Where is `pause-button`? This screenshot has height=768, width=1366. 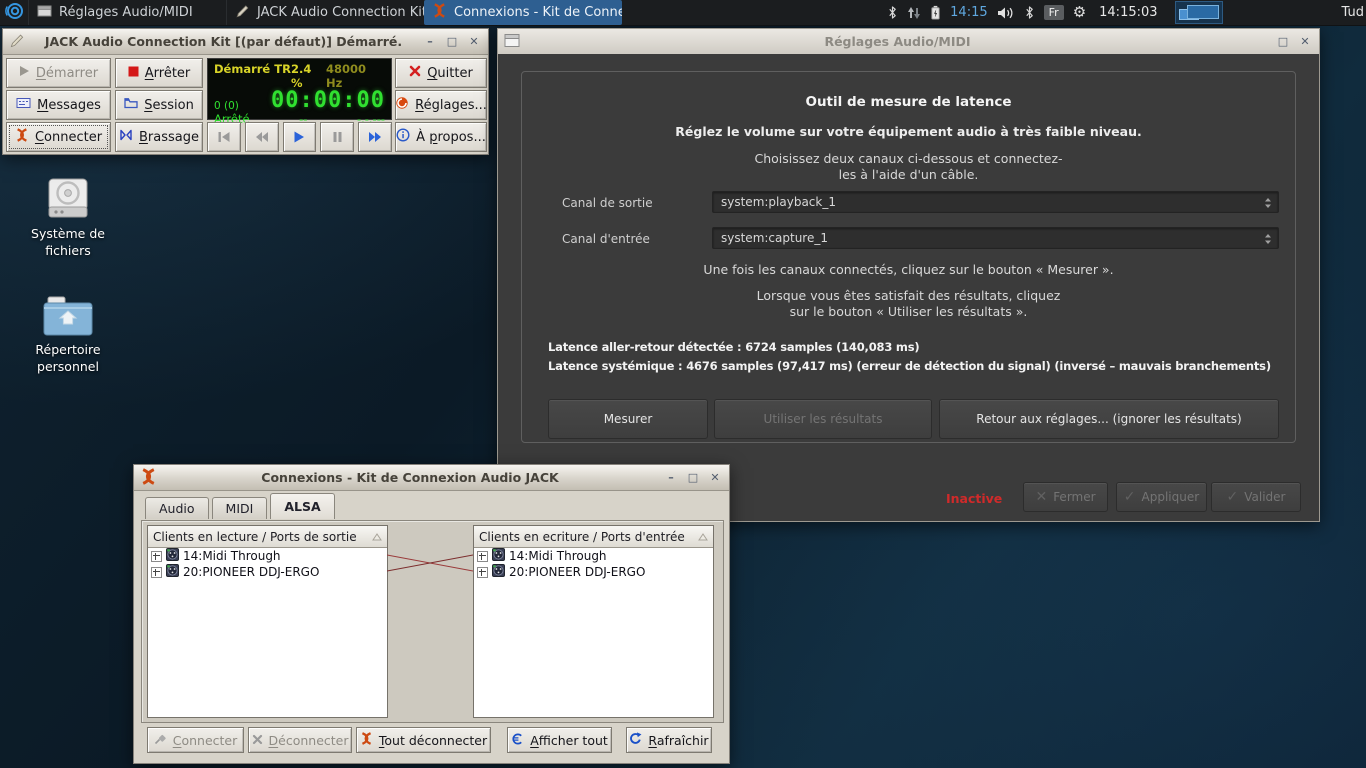
pause-button is located at coordinates (337, 137).